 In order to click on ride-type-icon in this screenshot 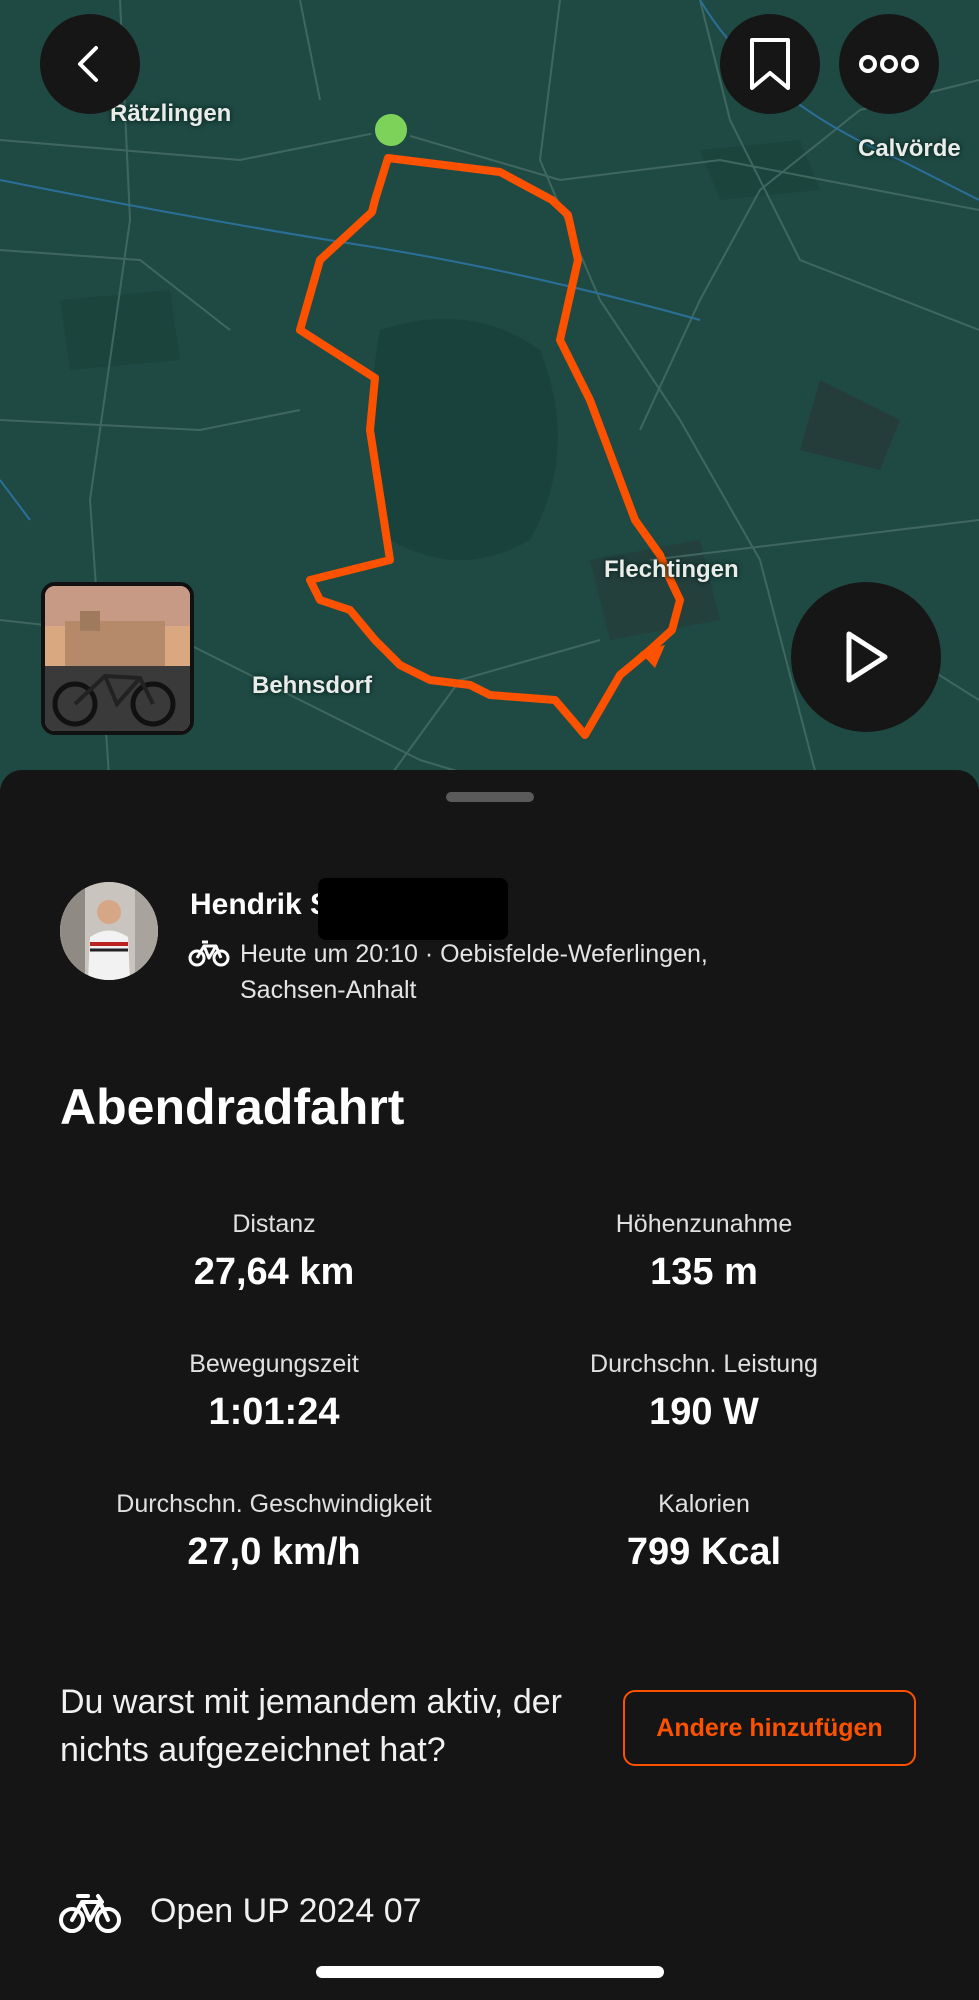, I will do `click(209, 953)`.